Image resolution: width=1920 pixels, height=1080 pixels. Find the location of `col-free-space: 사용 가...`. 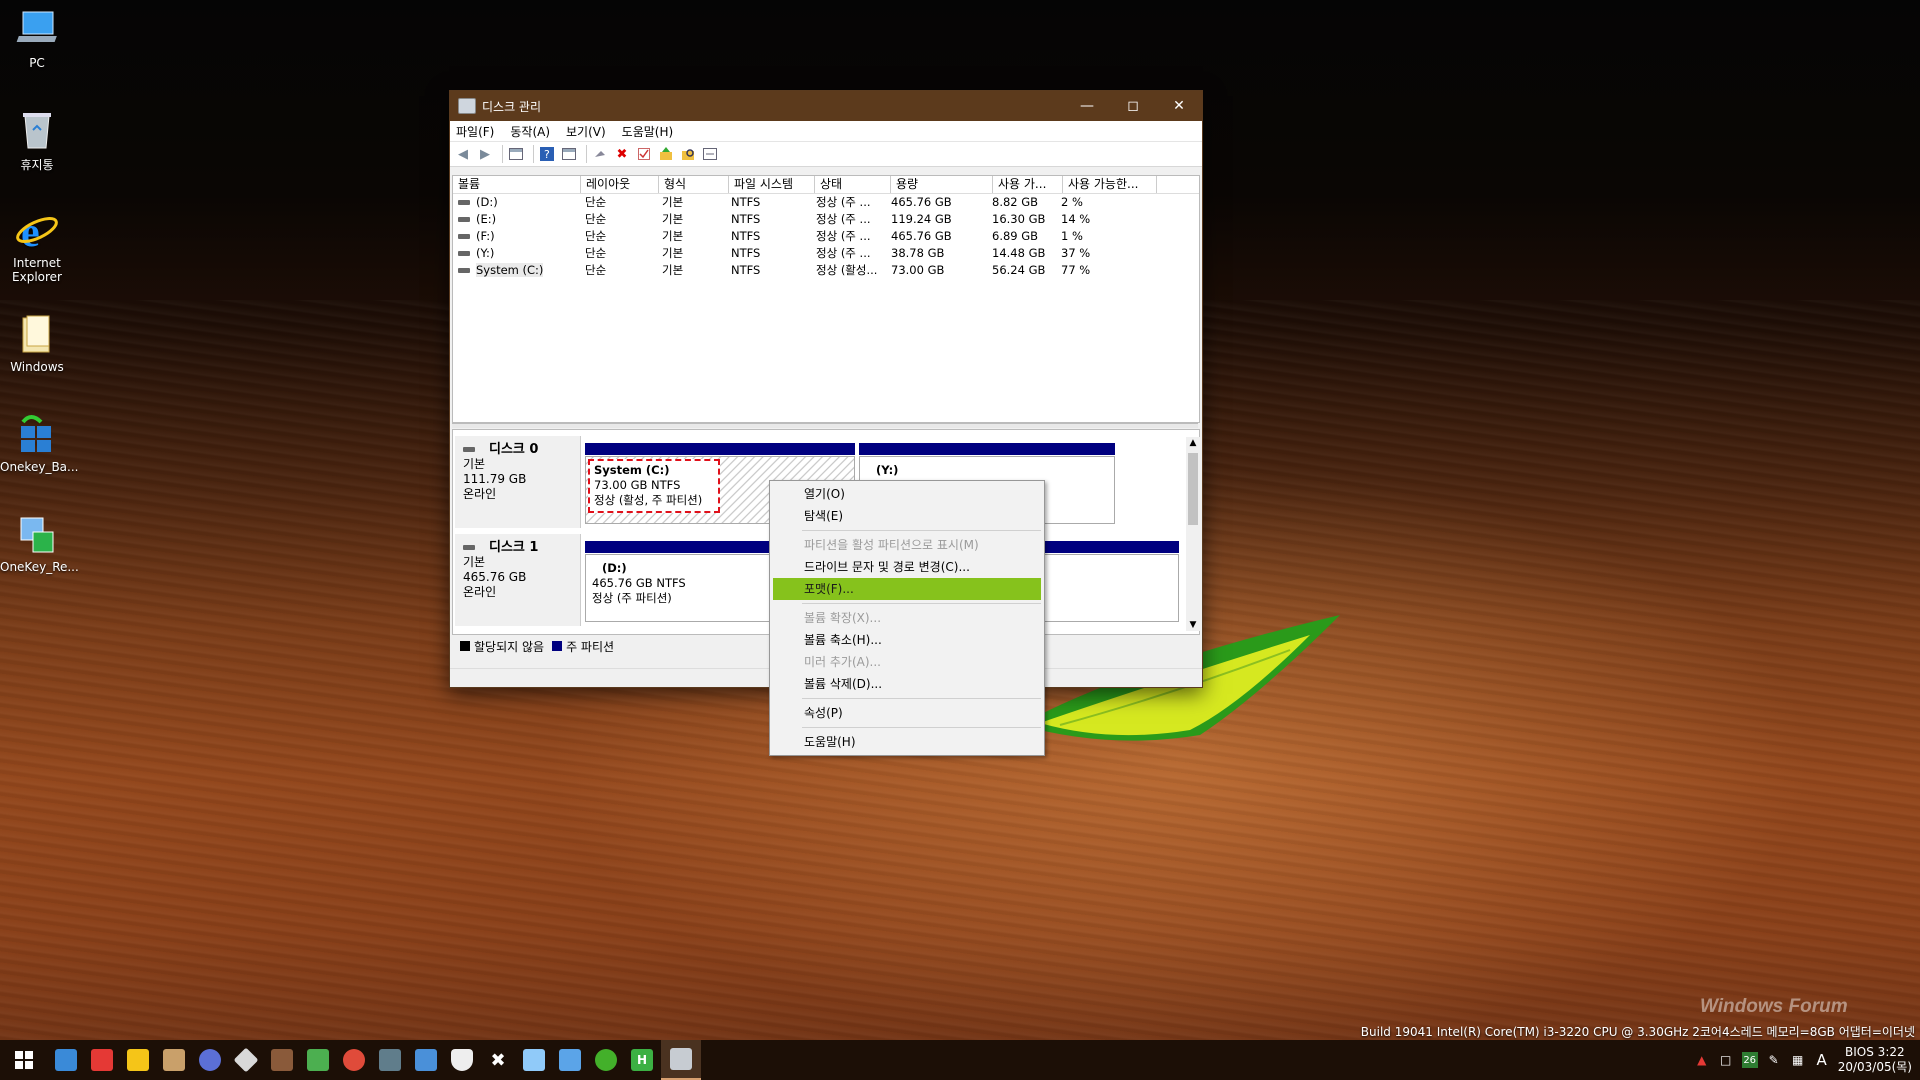

col-free-space: 사용 가... is located at coordinates (1028, 184).